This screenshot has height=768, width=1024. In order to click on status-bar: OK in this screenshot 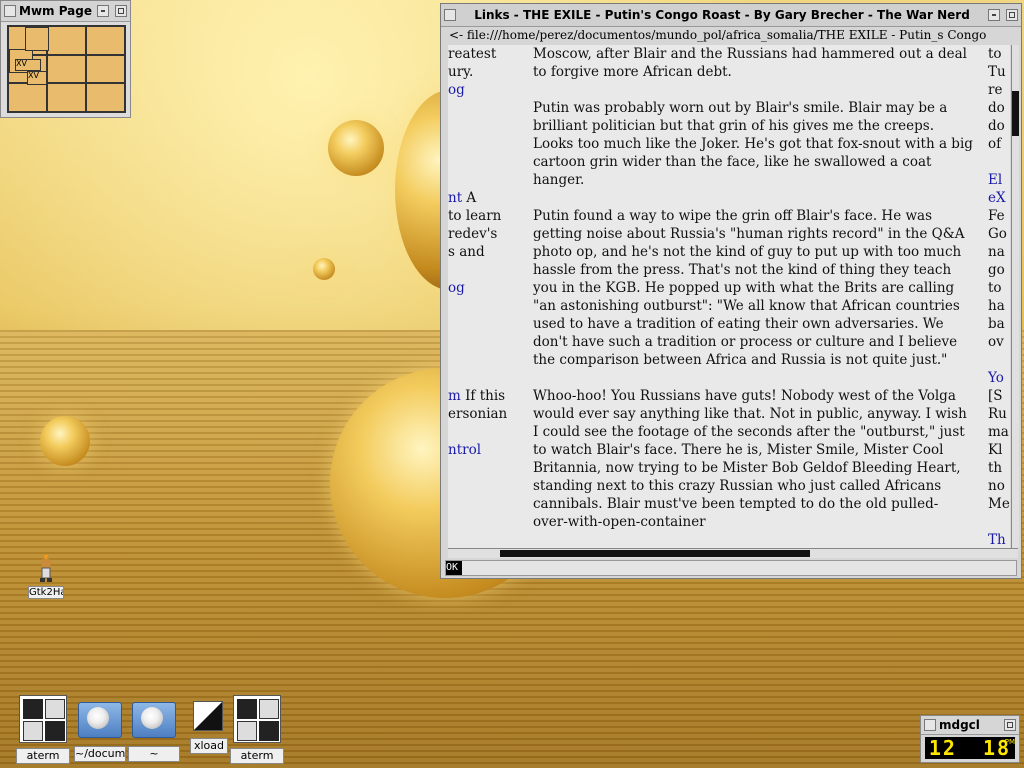, I will do `click(731, 568)`.